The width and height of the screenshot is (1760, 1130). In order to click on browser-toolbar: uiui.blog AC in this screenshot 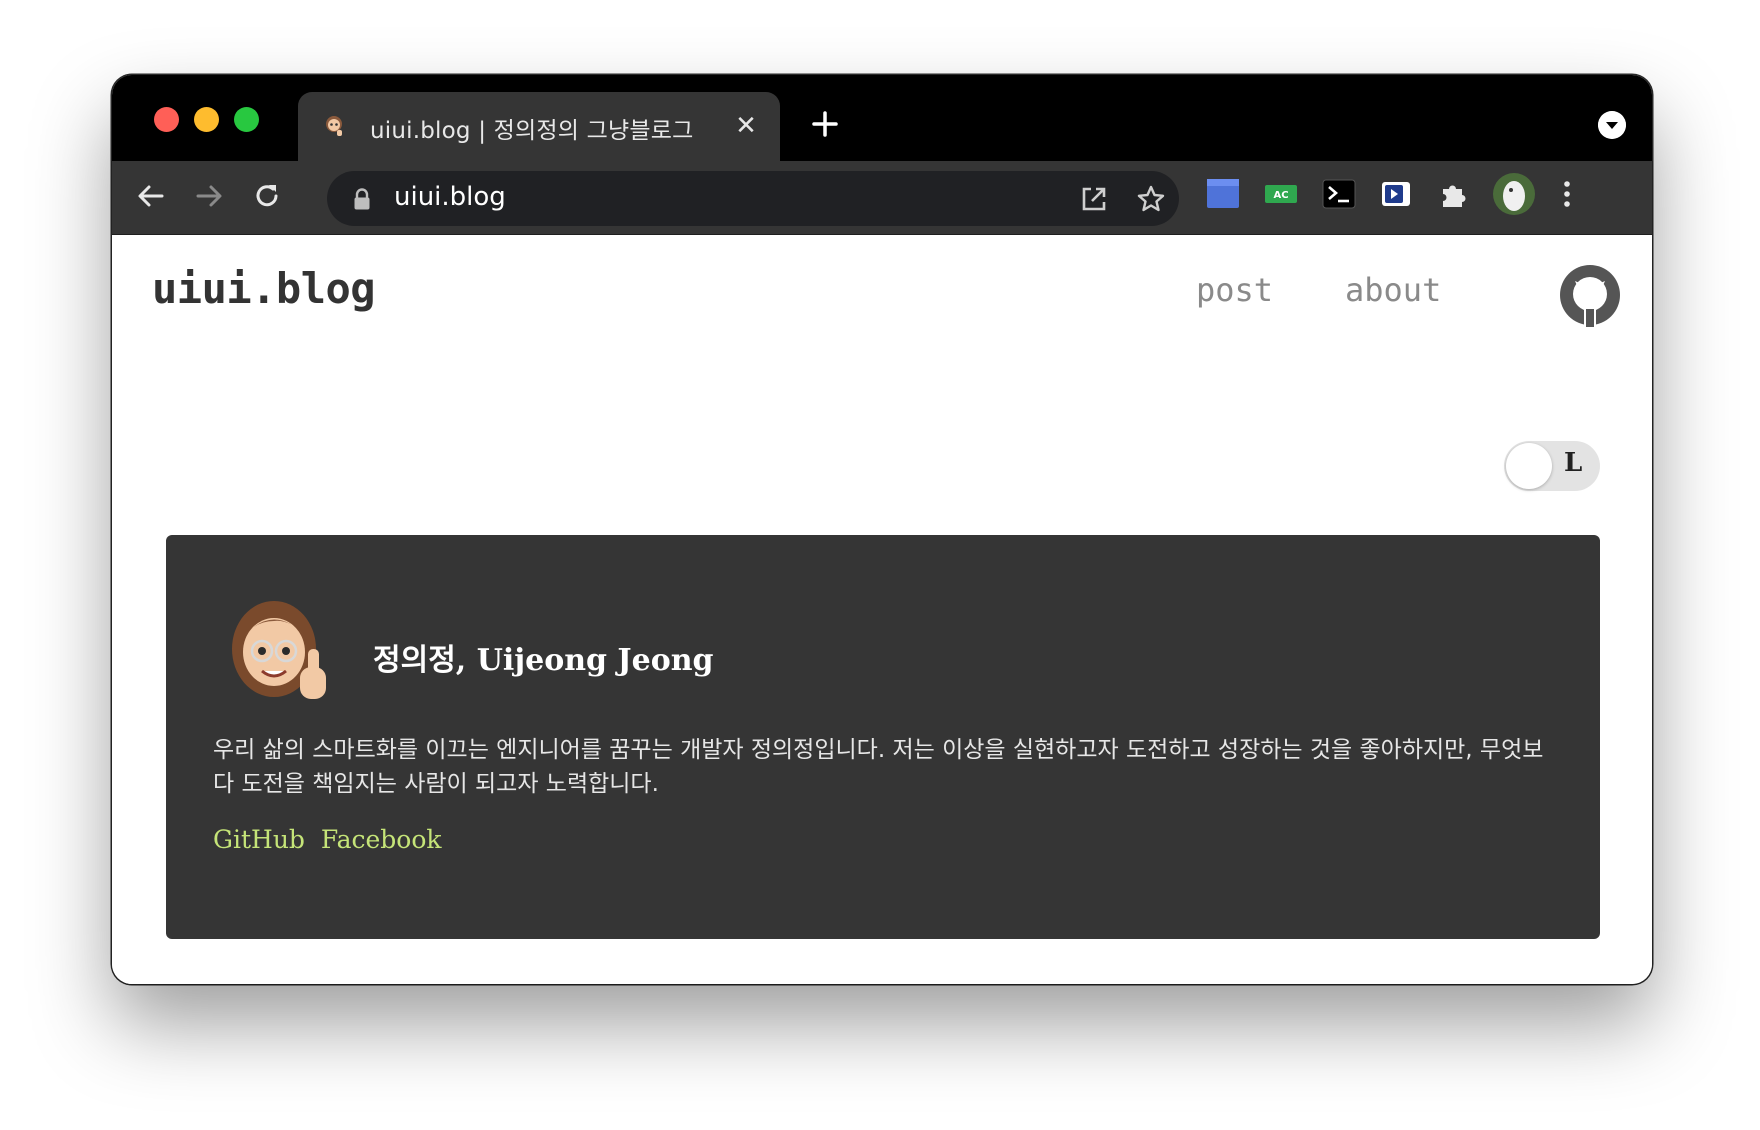, I will do `click(882, 198)`.